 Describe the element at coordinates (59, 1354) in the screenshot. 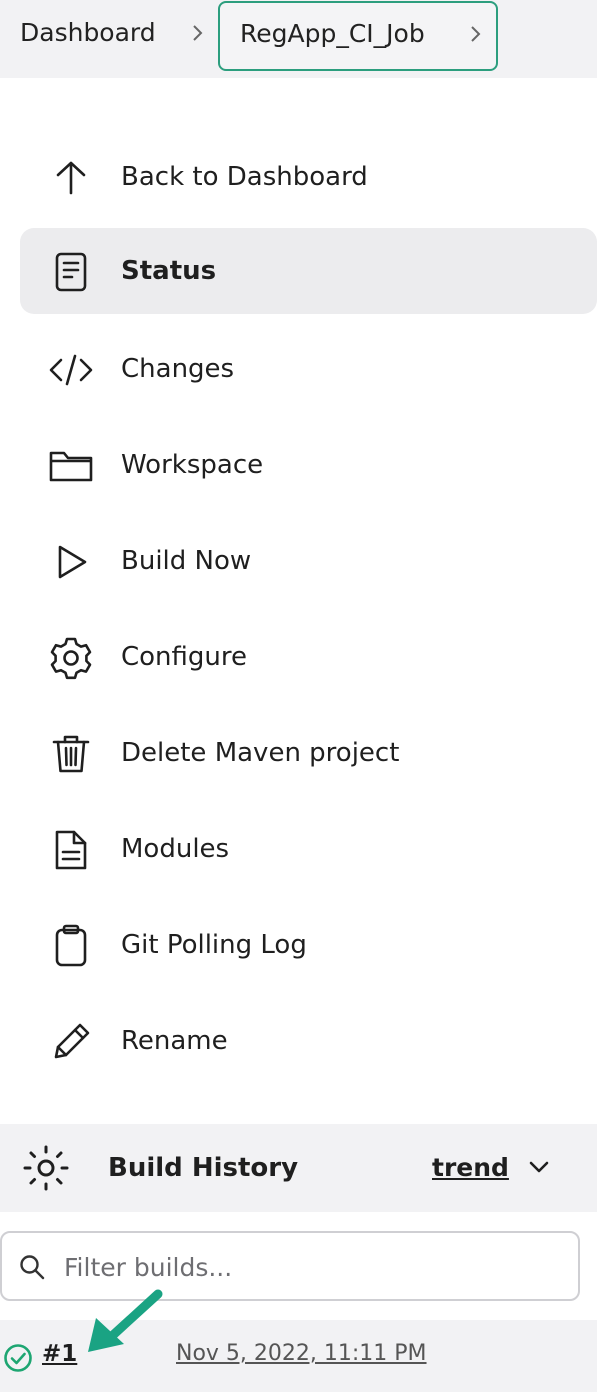

I see `build-number-link: #1` at that location.